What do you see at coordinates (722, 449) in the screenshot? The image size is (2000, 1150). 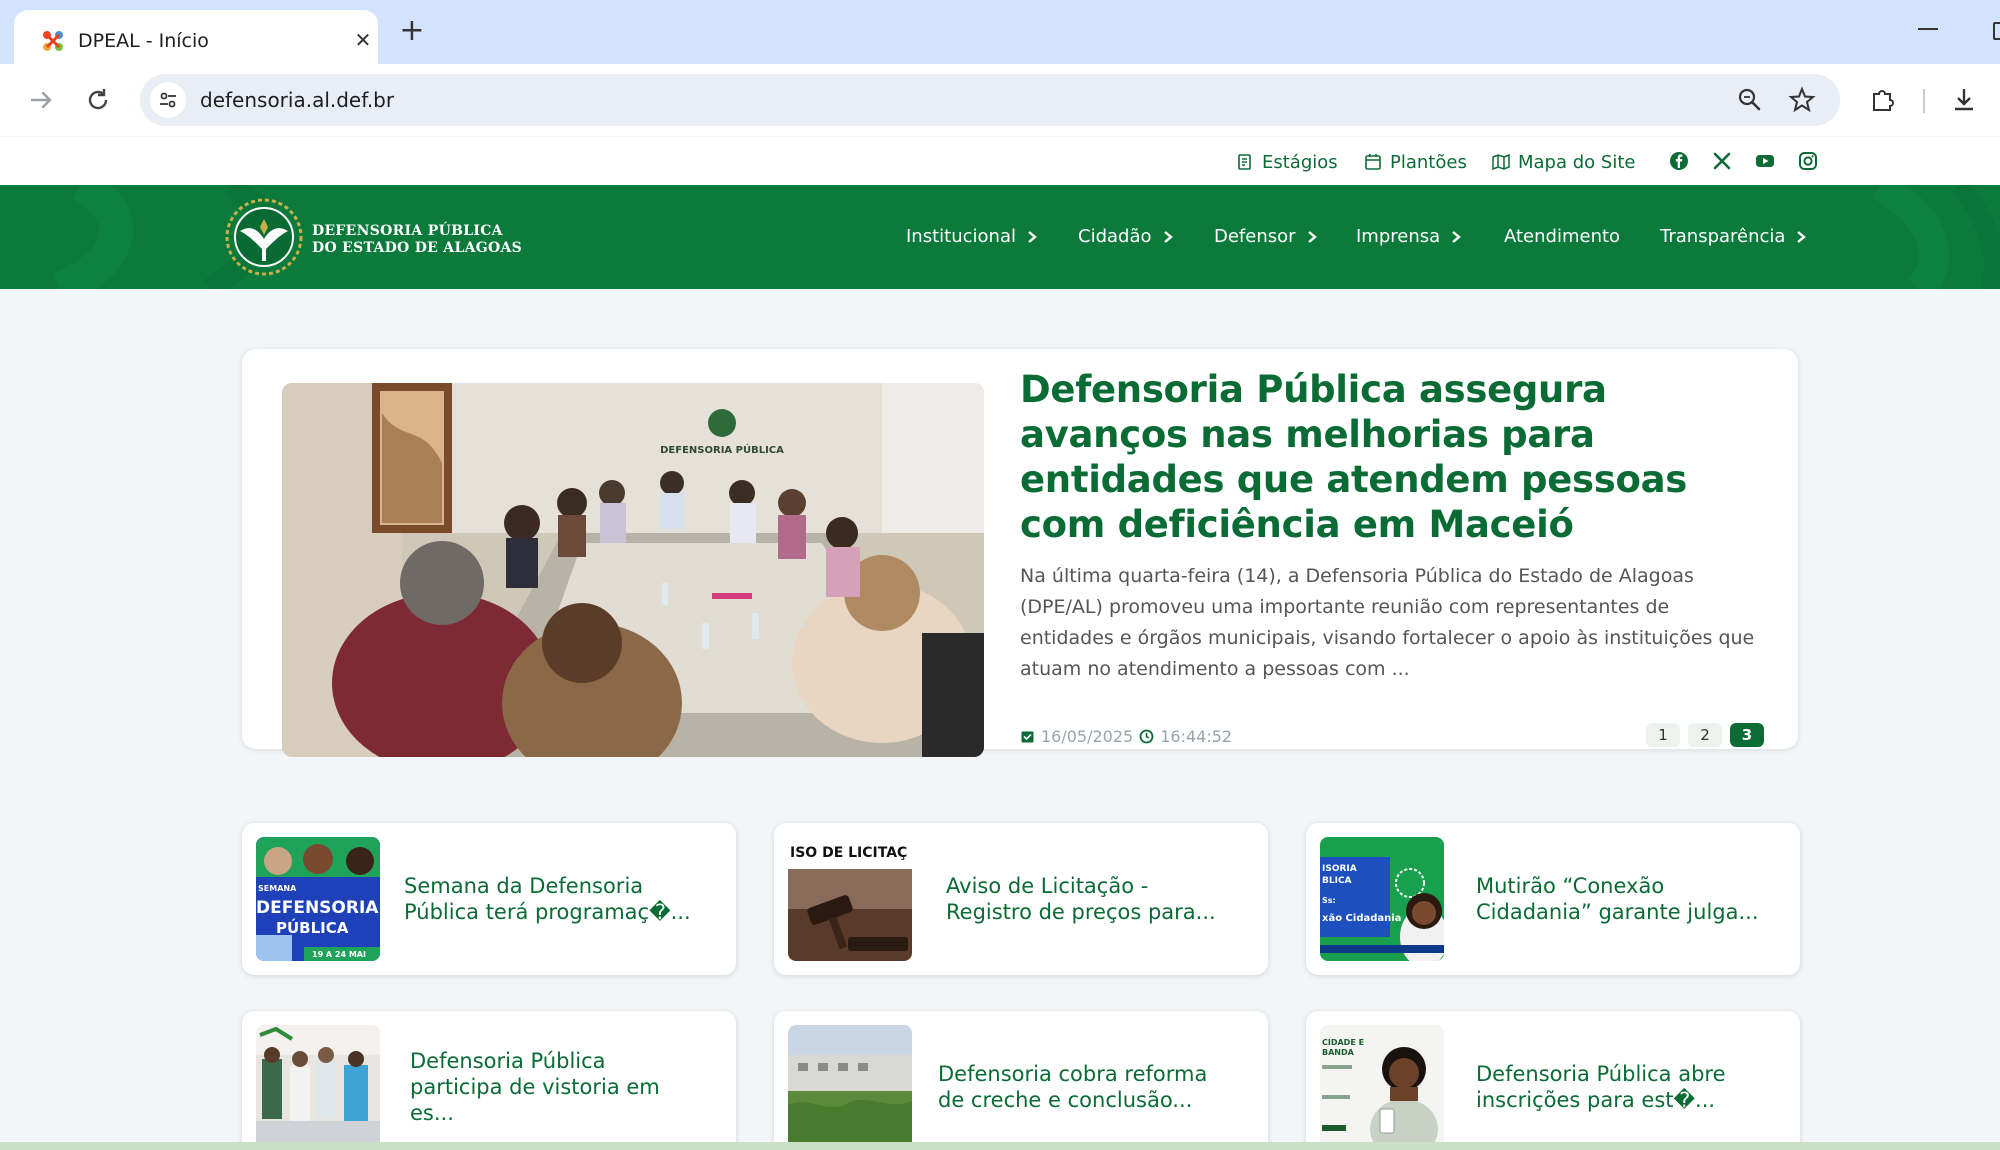 I see `photo-wall-sign: DEFENSORIA PÚBLICA` at bounding box center [722, 449].